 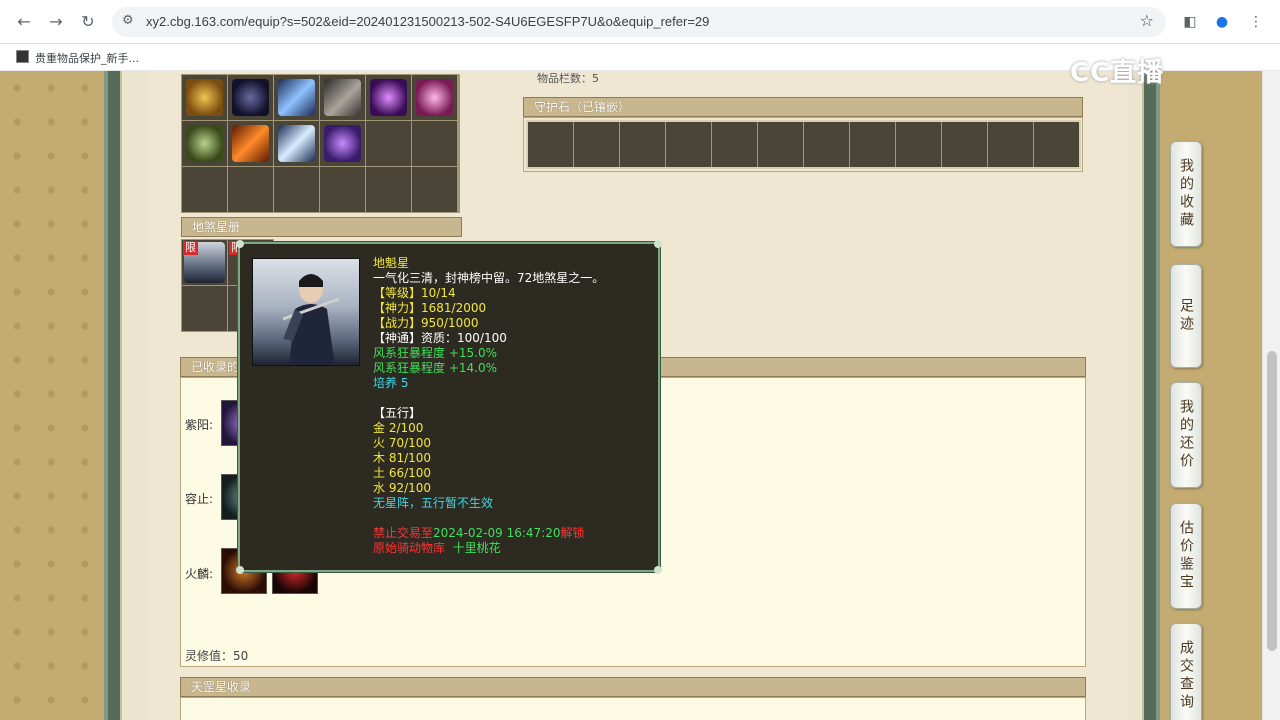 What do you see at coordinates (398, 428) in the screenshot?
I see `wuxing-jin: 金 2/100` at bounding box center [398, 428].